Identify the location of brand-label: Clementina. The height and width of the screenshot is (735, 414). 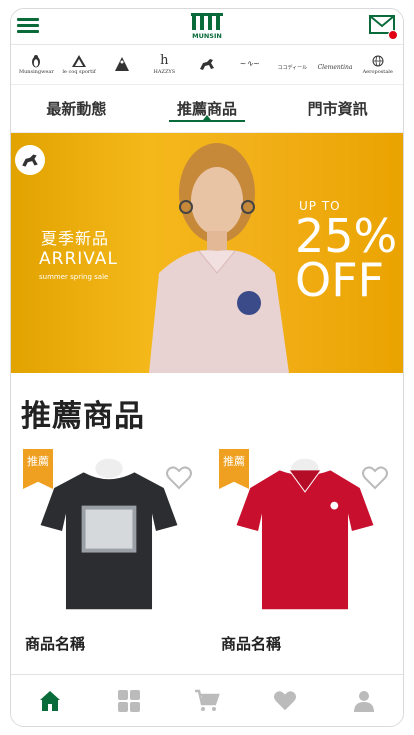
(335, 67).